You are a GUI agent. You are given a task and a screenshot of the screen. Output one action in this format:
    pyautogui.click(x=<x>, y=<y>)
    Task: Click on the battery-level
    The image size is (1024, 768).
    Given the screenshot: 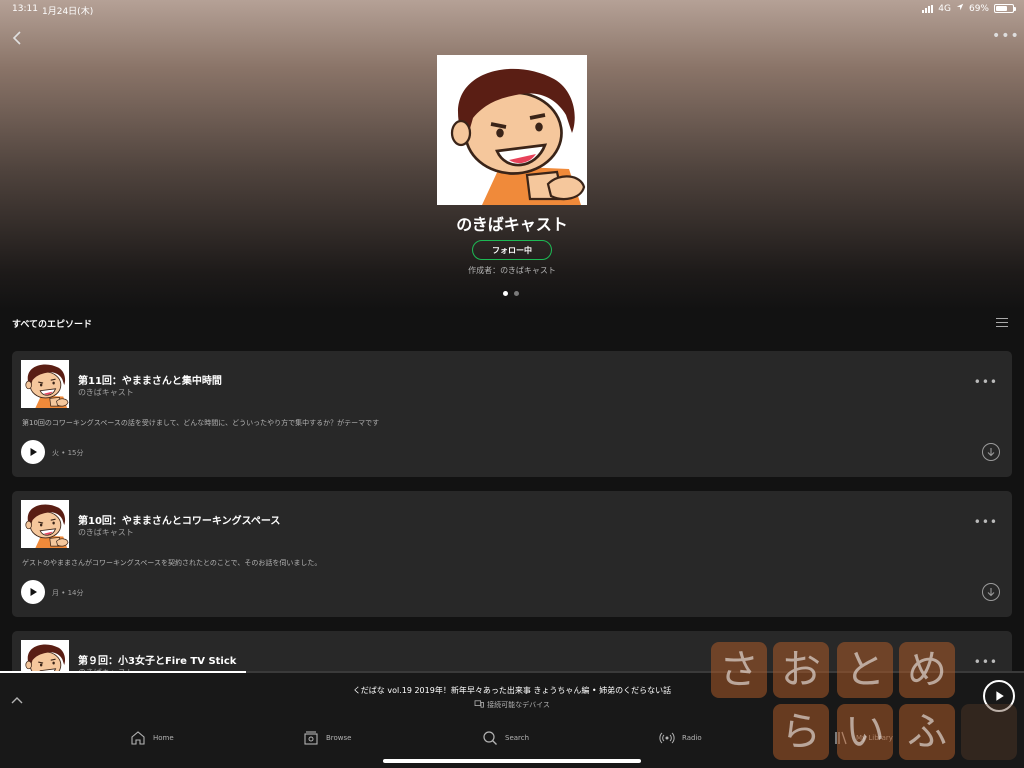 What is the action you would take?
    pyautogui.click(x=1002, y=8)
    